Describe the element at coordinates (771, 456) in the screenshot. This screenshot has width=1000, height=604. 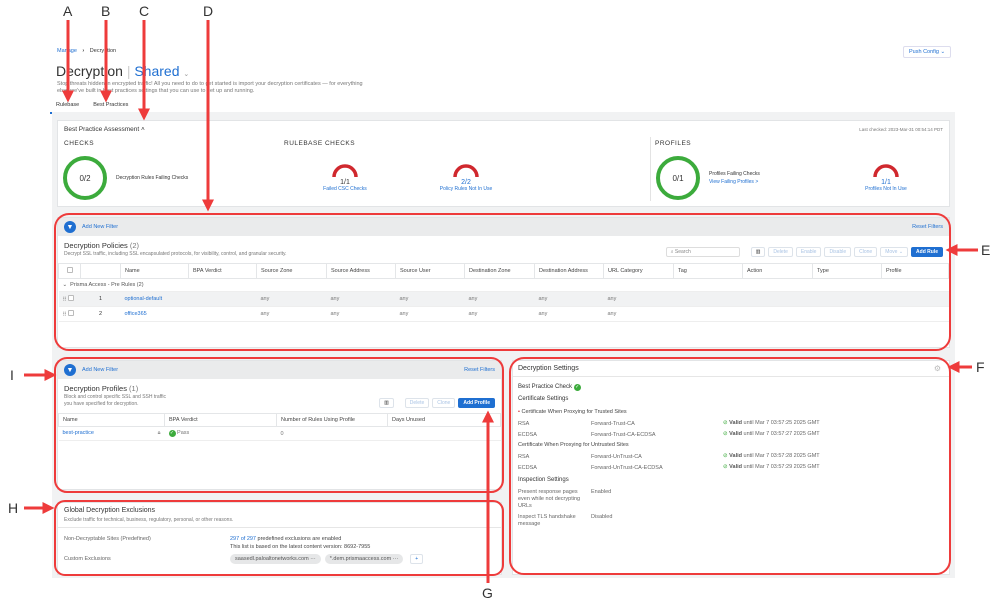
I see `cert-status: ⊘ Valid until Mar 7 03:57:28 2025 GMT` at that location.